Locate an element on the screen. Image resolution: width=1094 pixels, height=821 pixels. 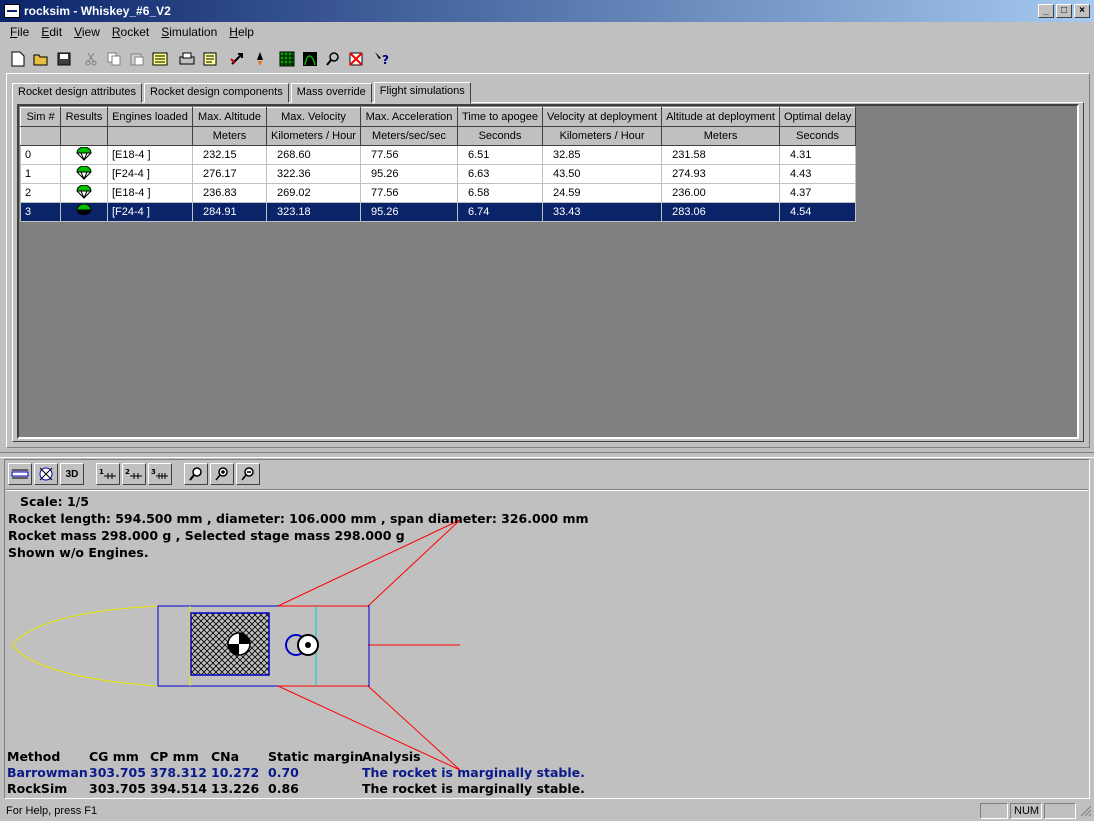
table-cell: [E18-4 ] is located at coordinates (150, 155).